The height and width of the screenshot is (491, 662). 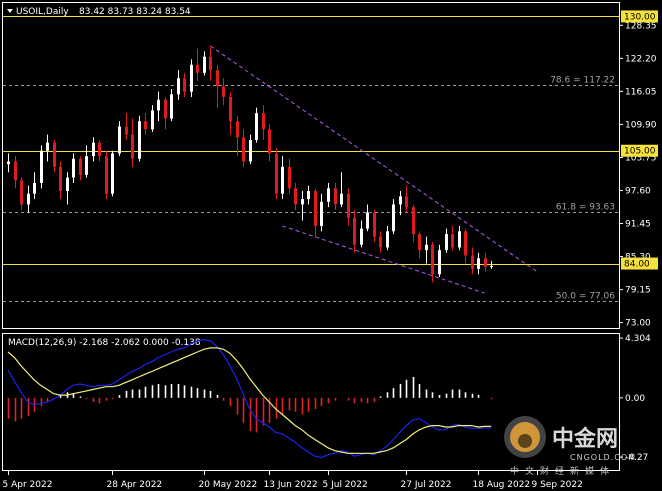 What do you see at coordinates (582, 81) in the screenshot?
I see `fib-level-label: 78.6 = 117.22` at bounding box center [582, 81].